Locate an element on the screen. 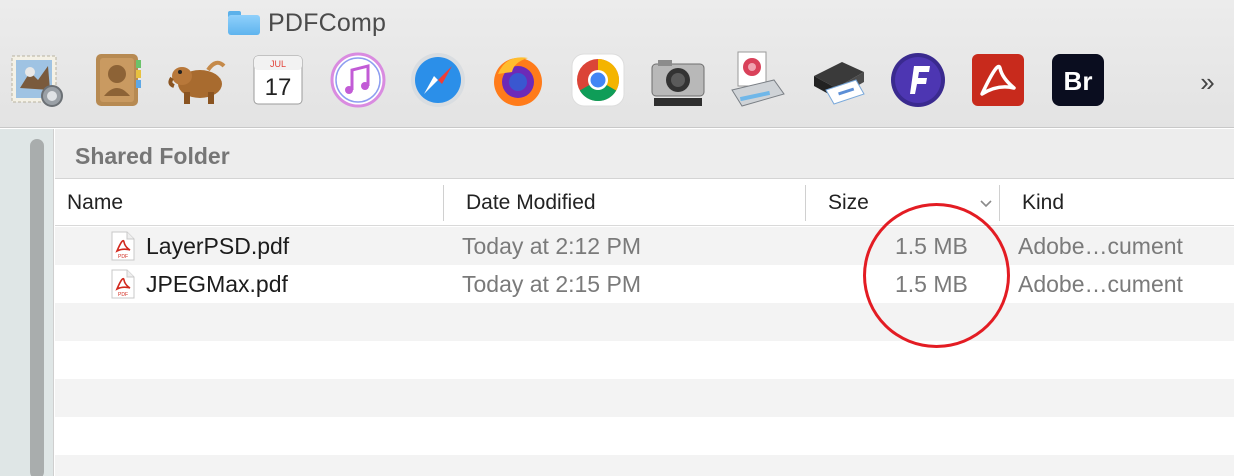 The image size is (1234, 476). sidebar is located at coordinates (27, 302).